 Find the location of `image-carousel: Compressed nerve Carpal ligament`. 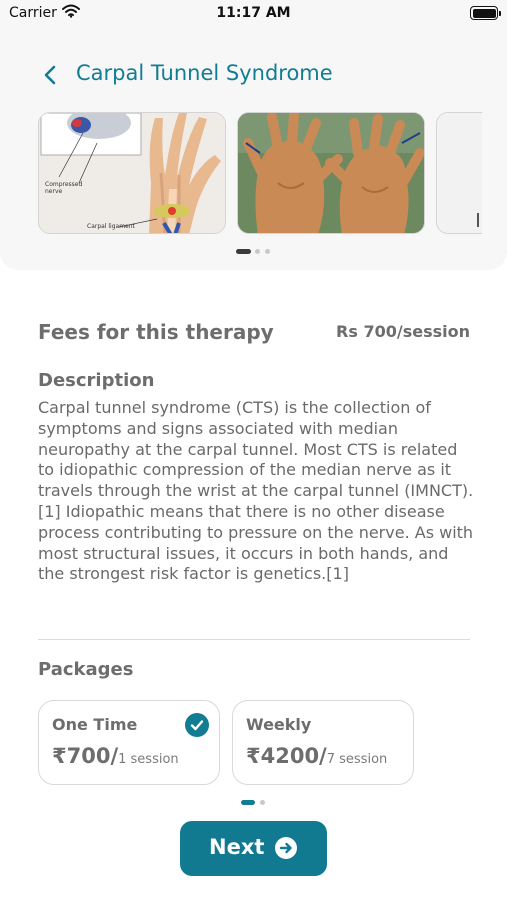

image-carousel: Compressed nerve Carpal ligament is located at coordinates (260, 173).